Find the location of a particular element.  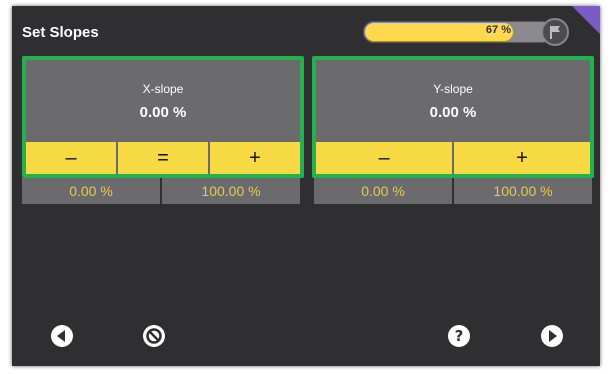

x-slope-limits: 0.00 % 100.00 % is located at coordinates (161, 191).